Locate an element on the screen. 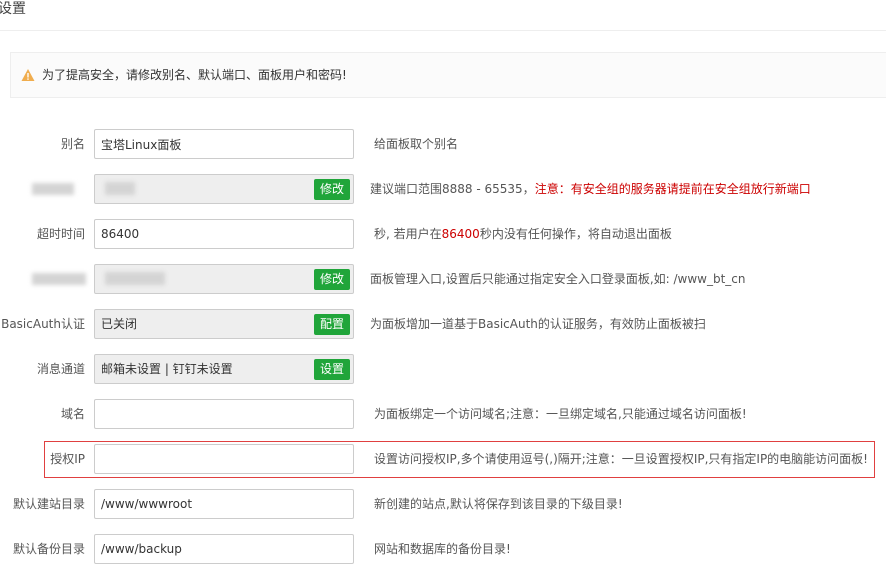 This screenshot has width=886, height=569. basicauth-label: BasicAuth认证 is located at coordinates (43, 324).